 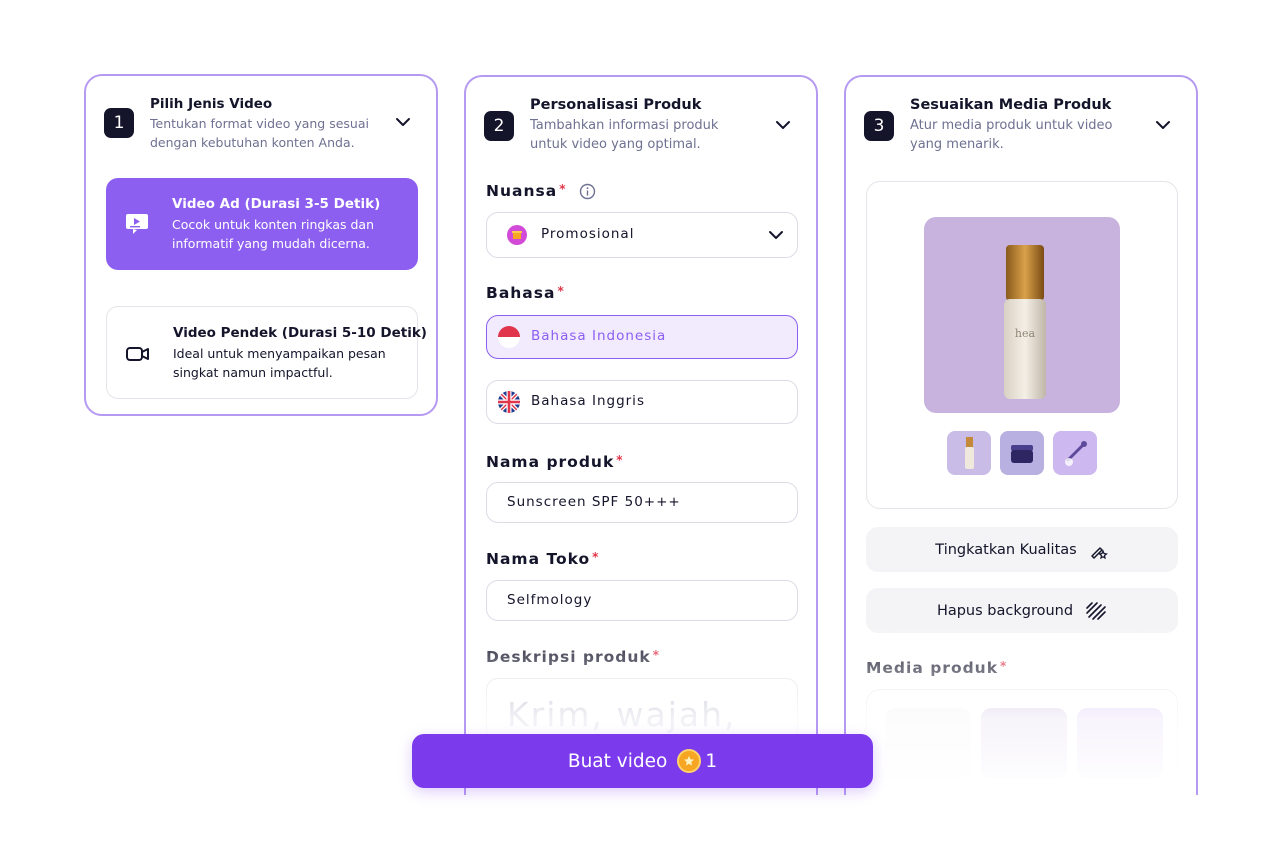 I want to click on language-inggris-label: Bahasa Inggris, so click(x=588, y=401).